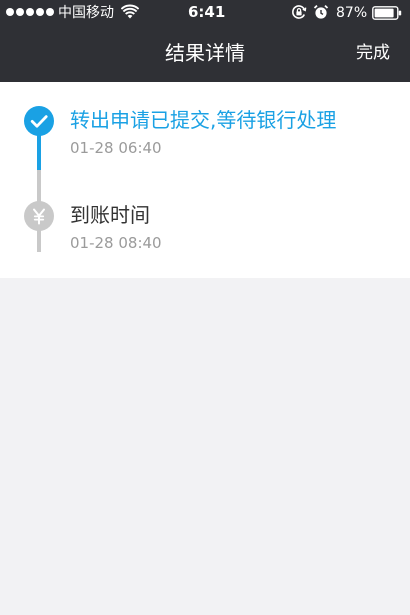 The image size is (410, 615). I want to click on status-time: 6:41, so click(207, 12).